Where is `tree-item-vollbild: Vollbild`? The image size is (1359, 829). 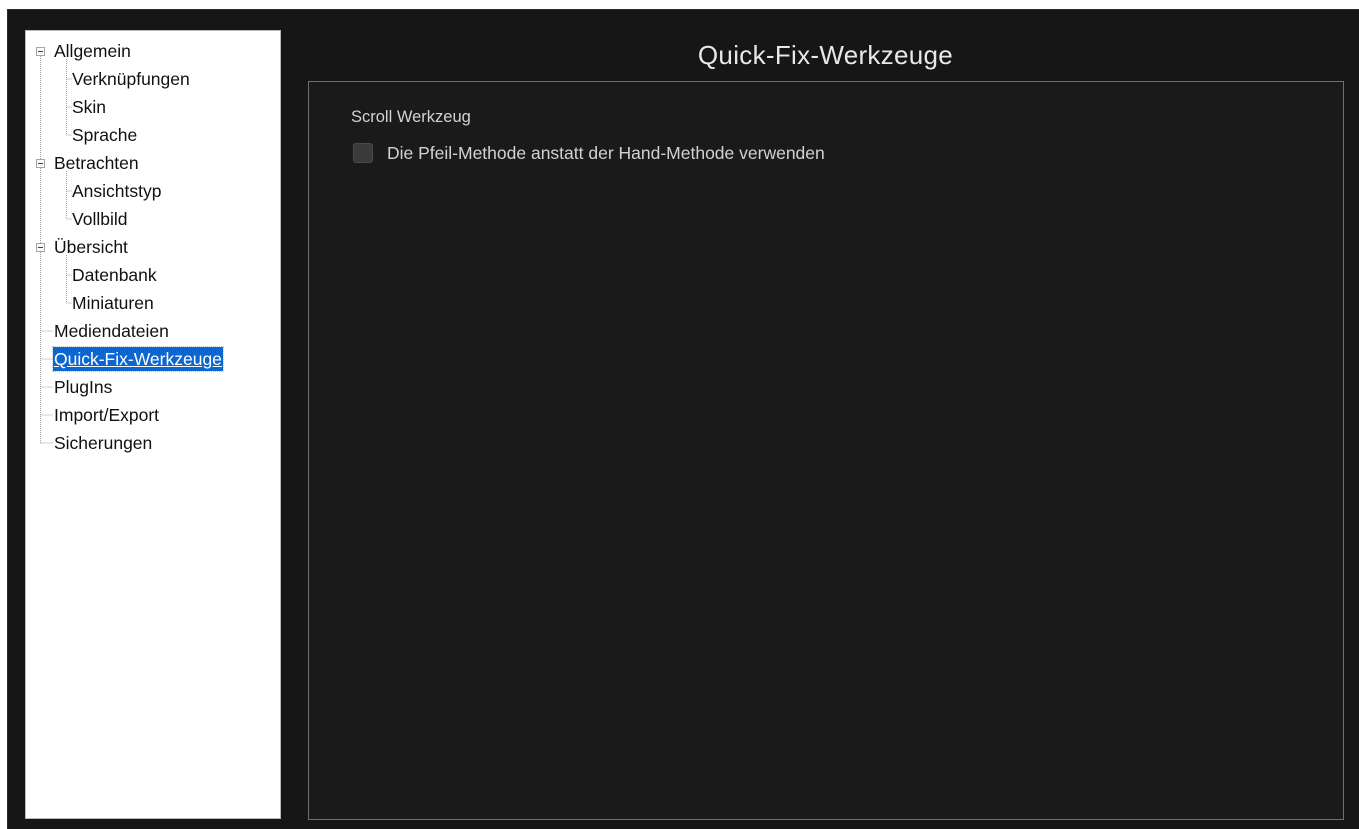
tree-item-vollbild: Vollbild is located at coordinates (99, 219).